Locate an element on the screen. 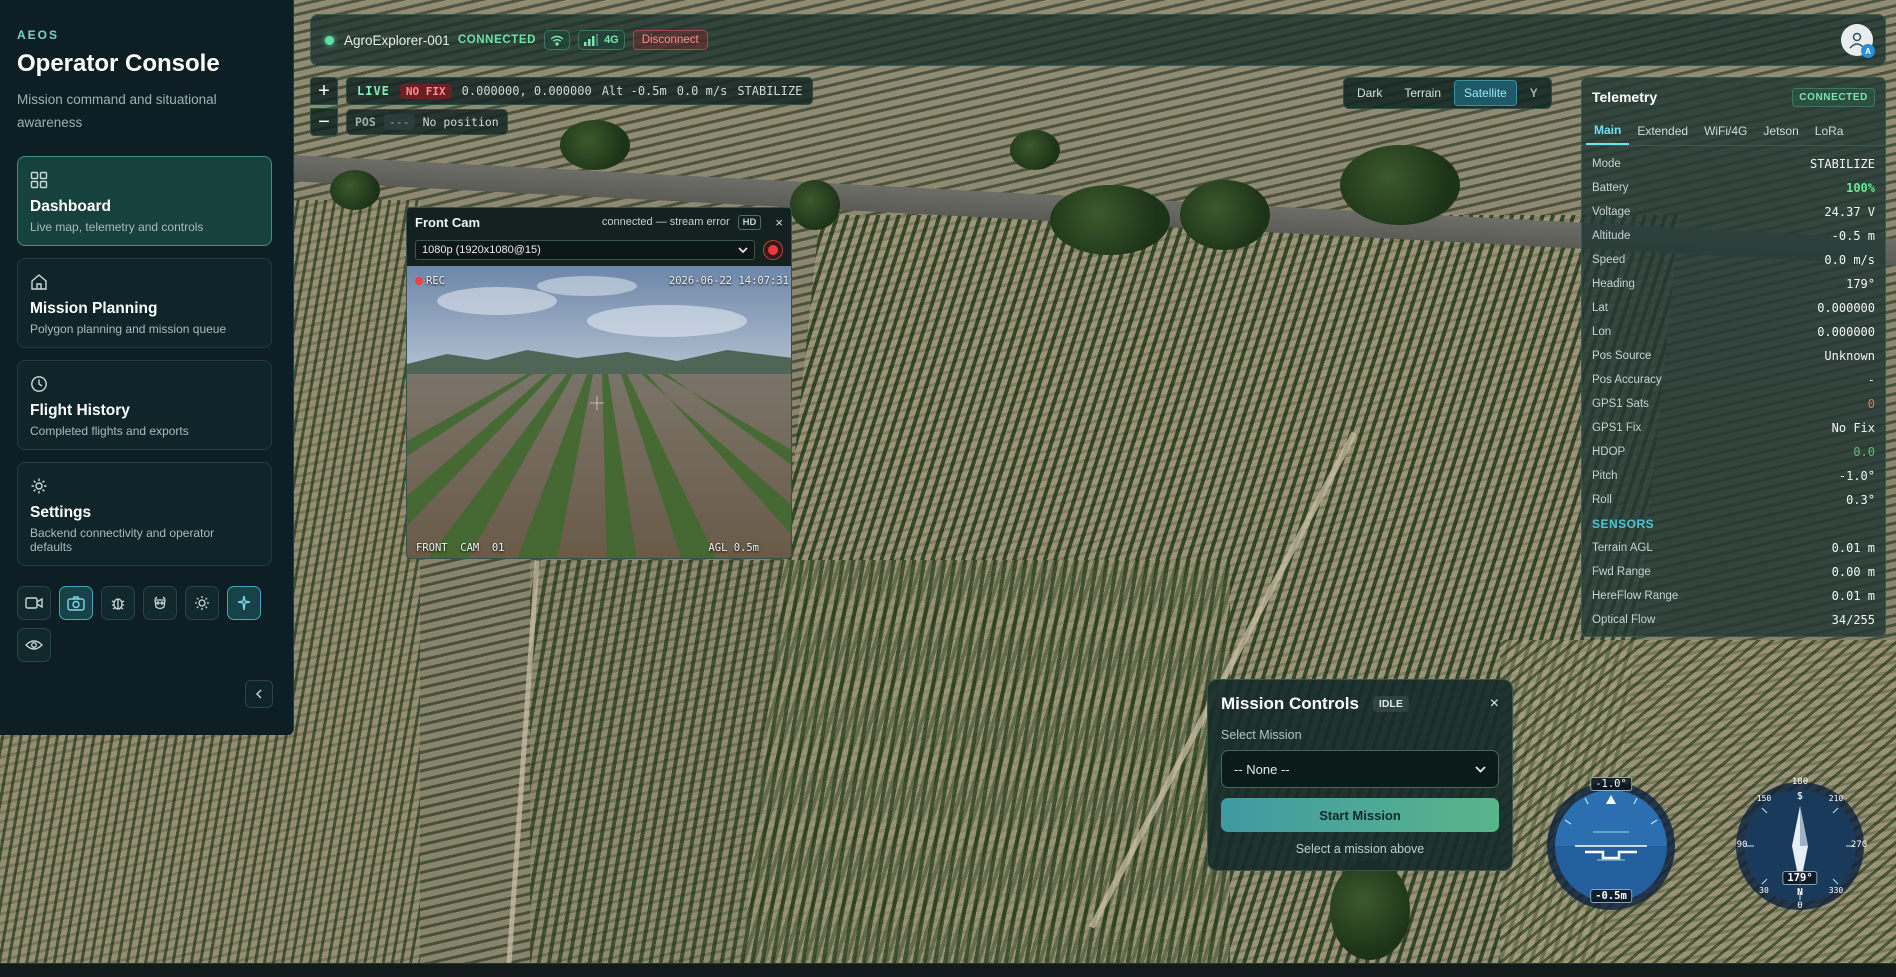  bug-icon is located at coordinates (118, 604).